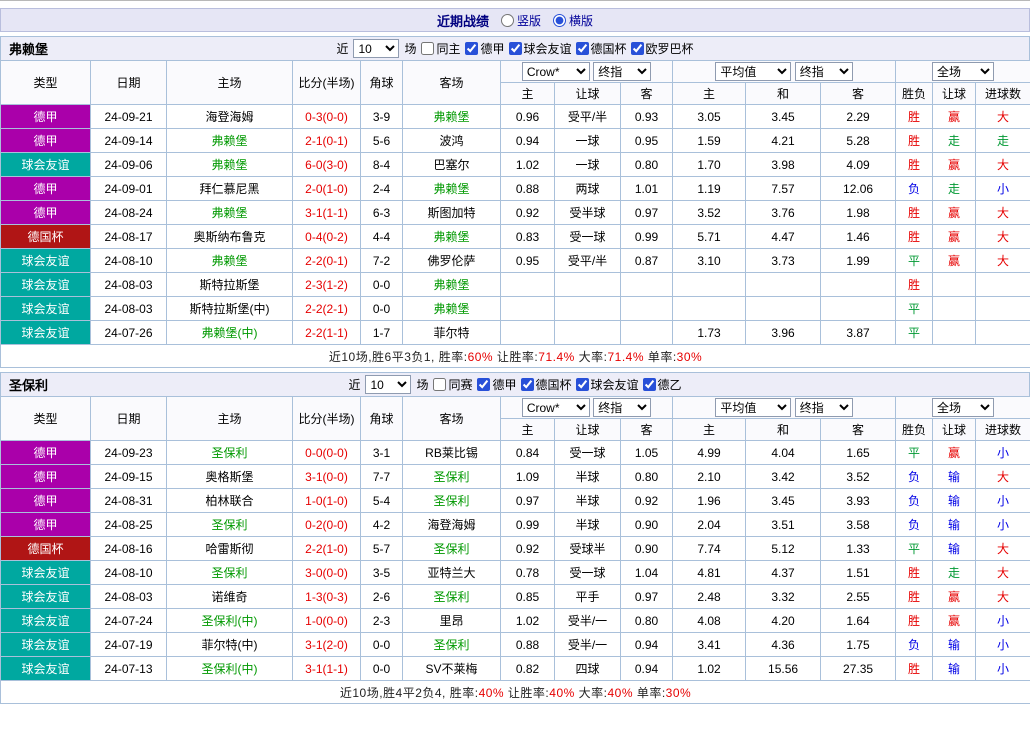 The width and height of the screenshot is (1030, 737). Describe the element at coordinates (451, 332) in the screenshot. I see `away-team: 菲尔特` at that location.